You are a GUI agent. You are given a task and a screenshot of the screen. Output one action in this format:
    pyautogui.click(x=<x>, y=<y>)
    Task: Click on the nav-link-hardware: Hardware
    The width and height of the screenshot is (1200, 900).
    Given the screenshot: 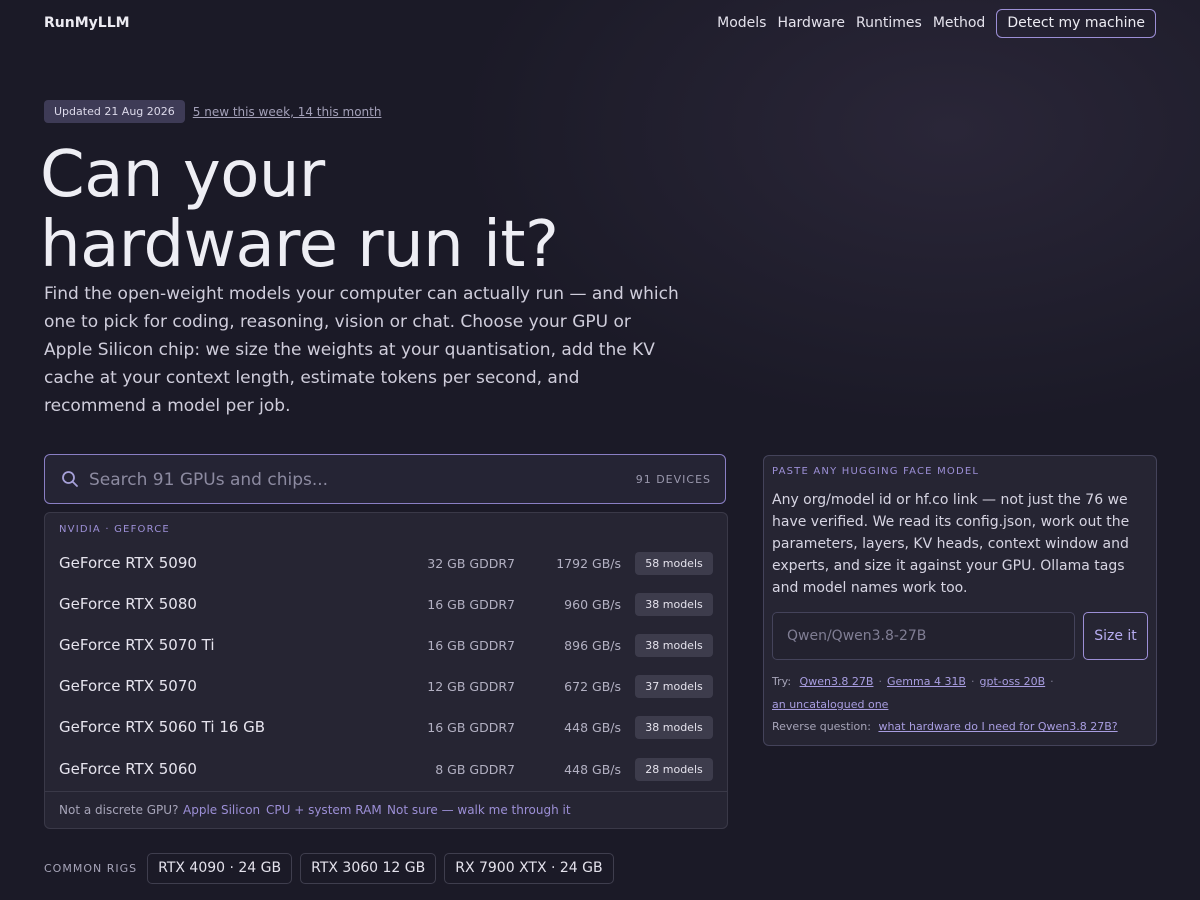 What is the action you would take?
    pyautogui.click(x=811, y=23)
    